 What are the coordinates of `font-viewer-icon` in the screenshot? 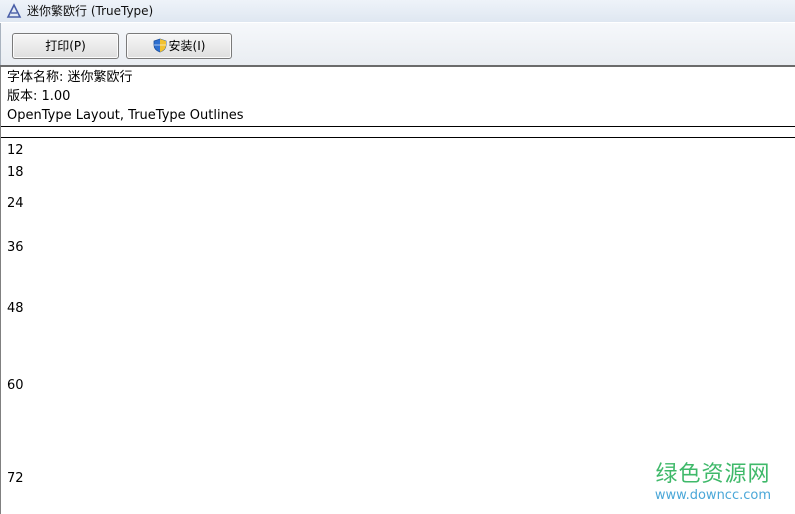 It's located at (14, 10).